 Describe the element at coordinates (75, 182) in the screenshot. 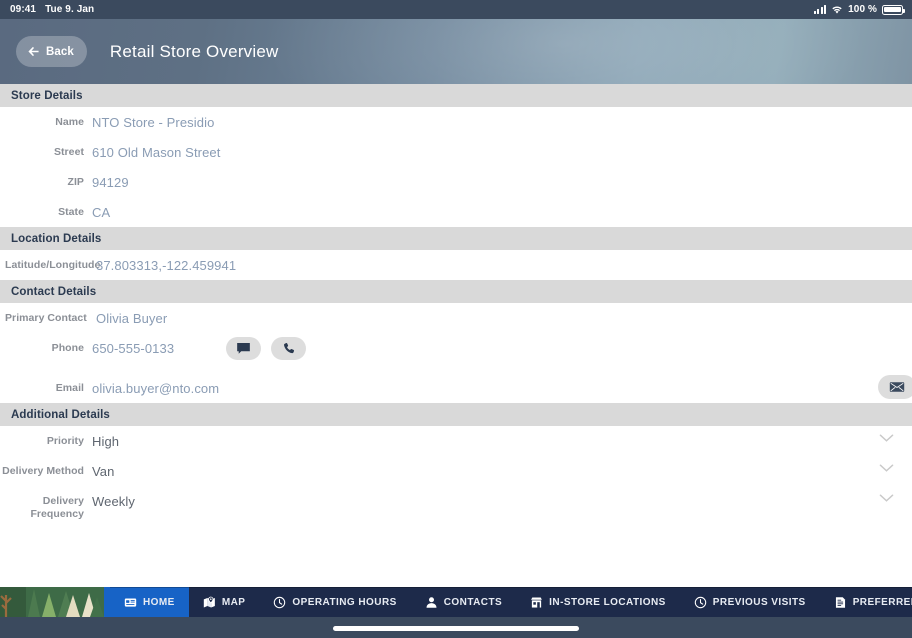

I see `field-label: ZIP` at that location.